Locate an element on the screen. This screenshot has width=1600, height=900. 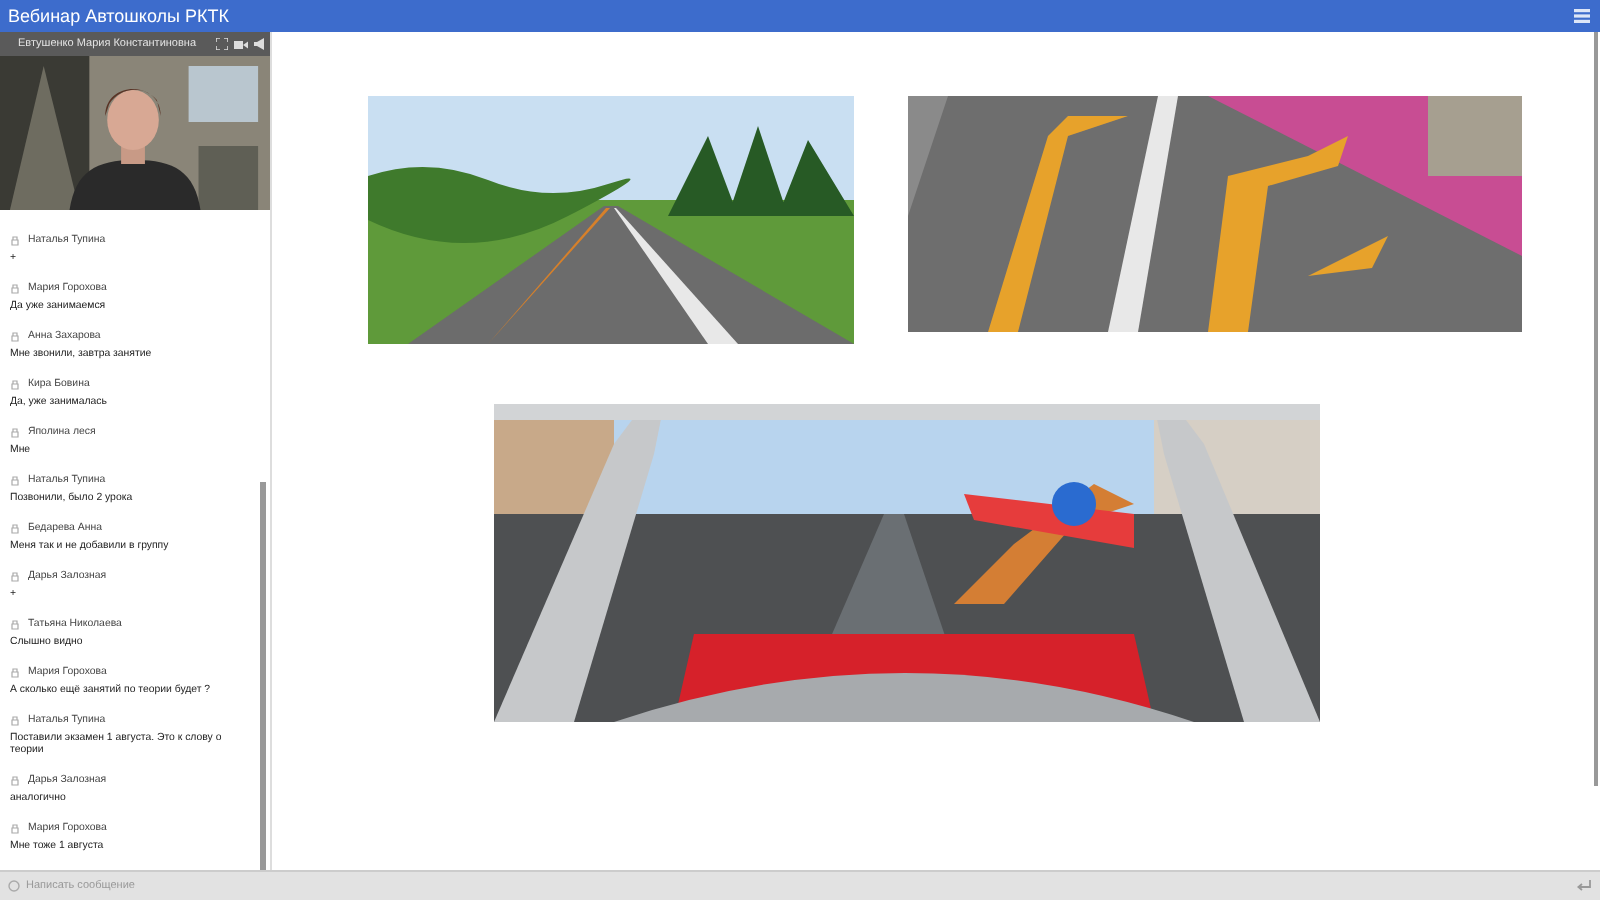
window-title: Вебинар Автошколы РКТК is located at coordinates (118, 16).